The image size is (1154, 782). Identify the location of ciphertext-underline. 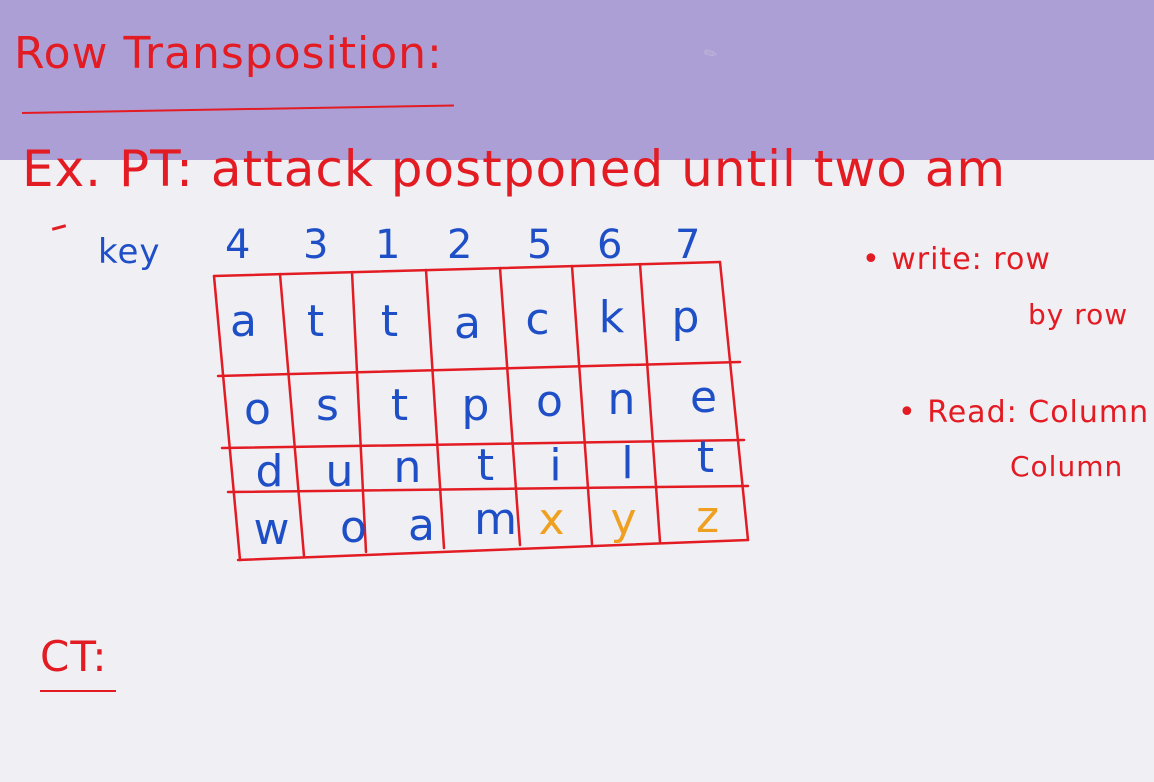
(78, 691).